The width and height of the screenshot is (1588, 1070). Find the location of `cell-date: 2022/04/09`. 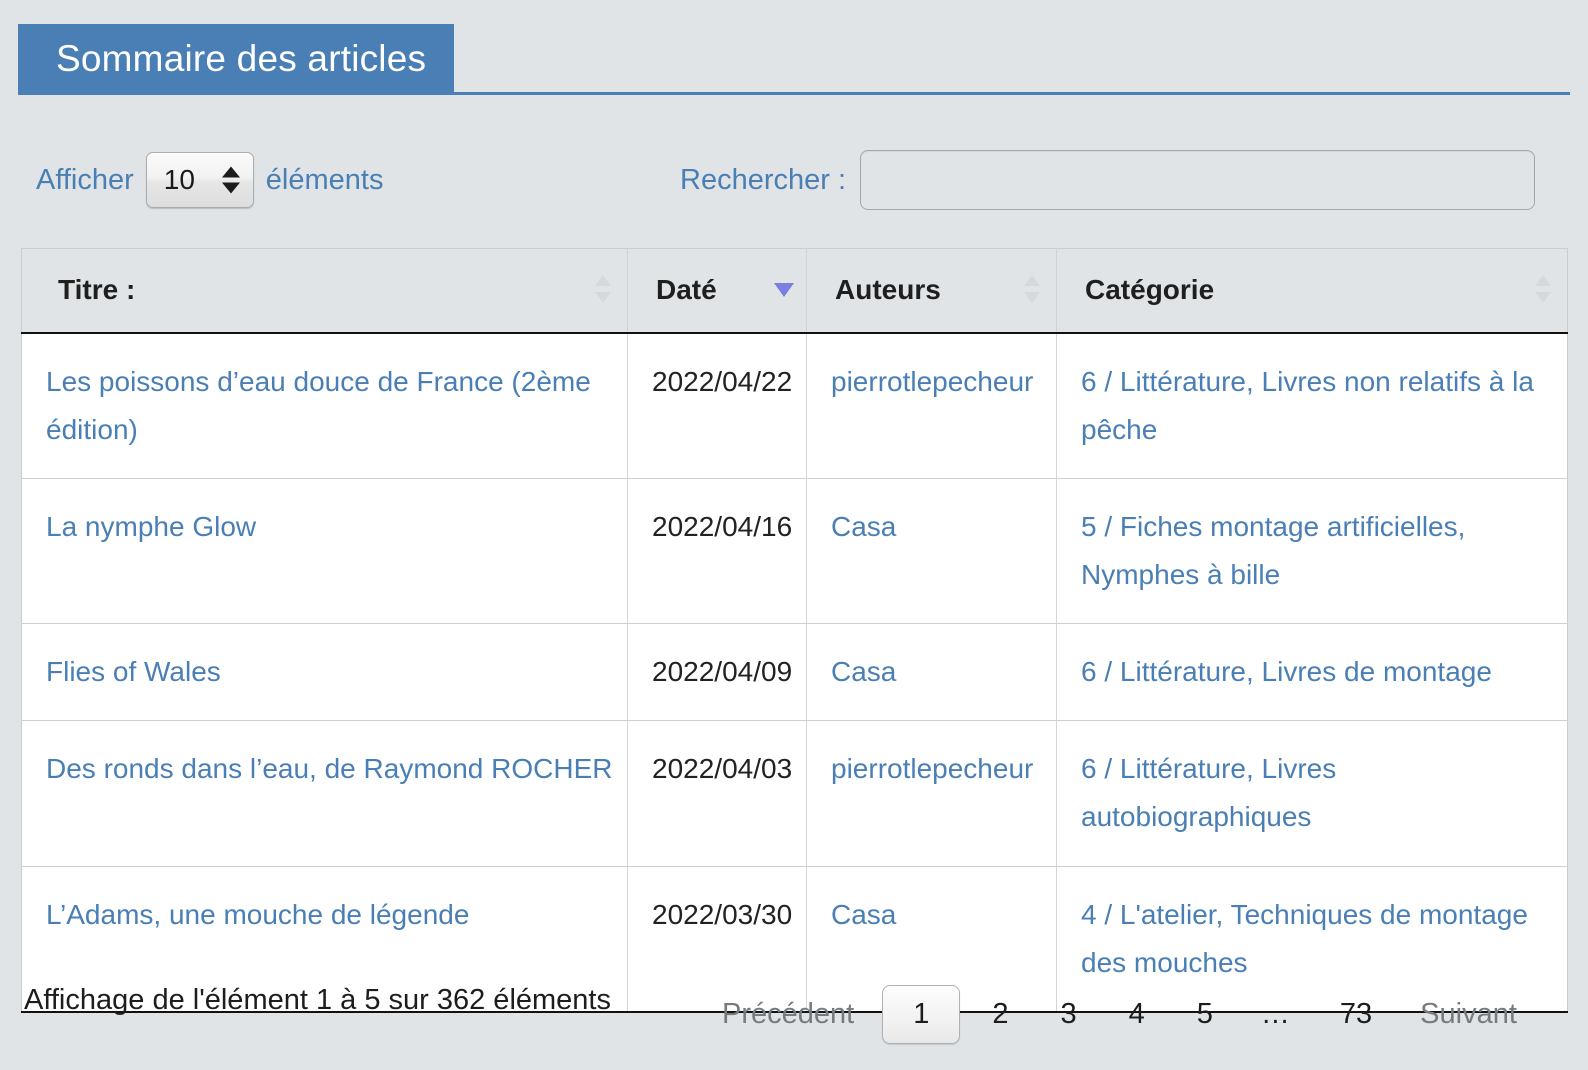

cell-date: 2022/04/09 is located at coordinates (717, 672).